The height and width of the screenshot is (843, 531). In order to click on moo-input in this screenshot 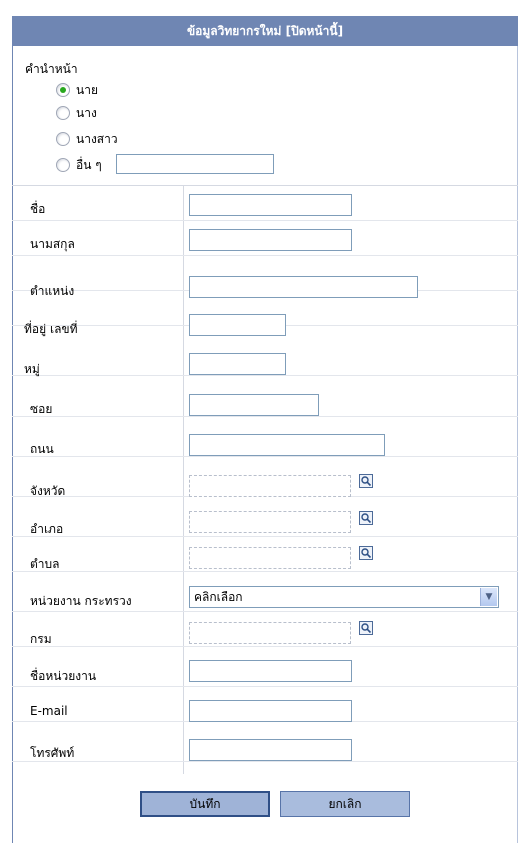, I will do `click(237, 364)`.